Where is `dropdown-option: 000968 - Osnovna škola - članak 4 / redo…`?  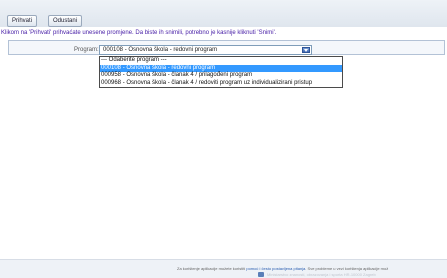
dropdown-option: 000968 - Osnovna škola - članak 4 / redo… is located at coordinates (221, 84).